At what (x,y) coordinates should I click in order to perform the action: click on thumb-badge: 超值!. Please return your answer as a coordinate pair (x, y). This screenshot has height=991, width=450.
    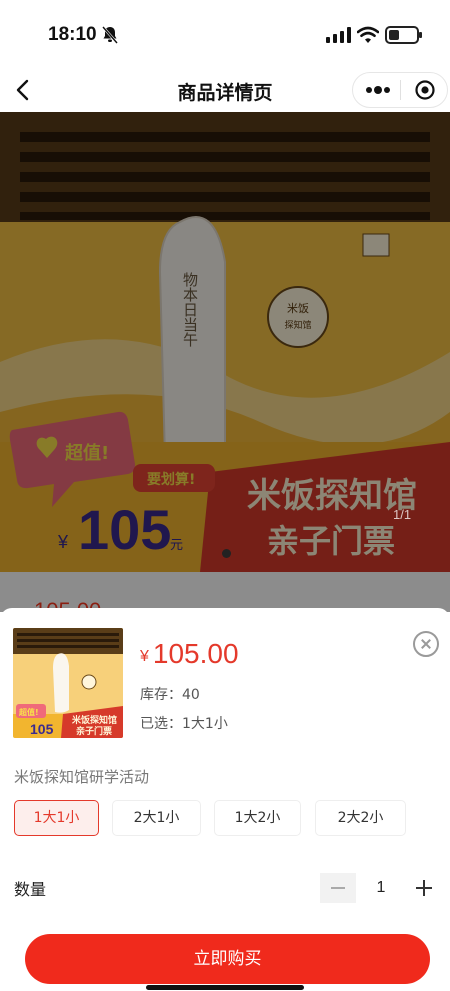
    Looking at the image, I should click on (28, 712).